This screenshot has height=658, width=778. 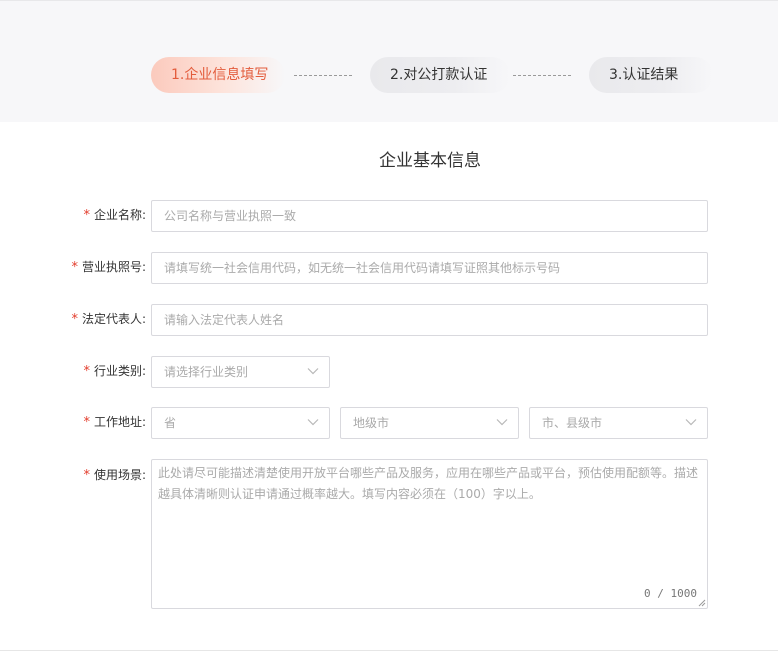 What do you see at coordinates (114, 215) in the screenshot?
I see `company-name-label: * 企业名称:` at bounding box center [114, 215].